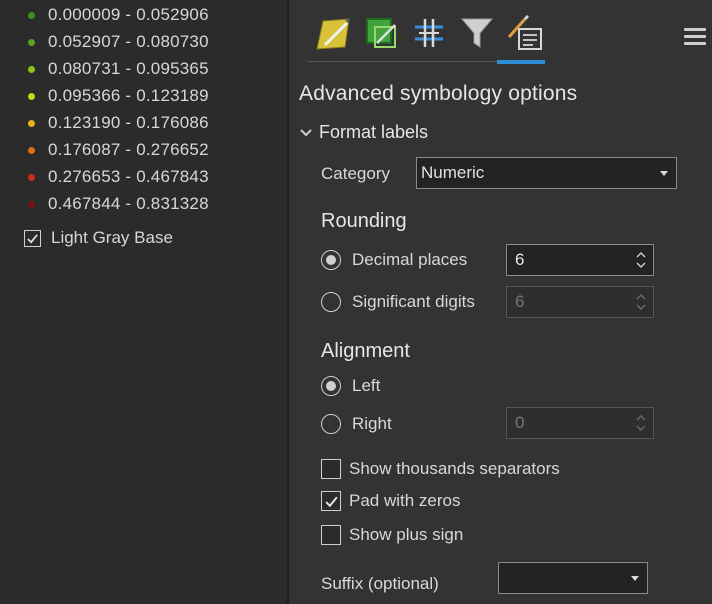 The width and height of the screenshot is (712, 604). What do you see at coordinates (128, 176) in the screenshot?
I see `legend-label: 0.276653 - 0.467843` at bounding box center [128, 176].